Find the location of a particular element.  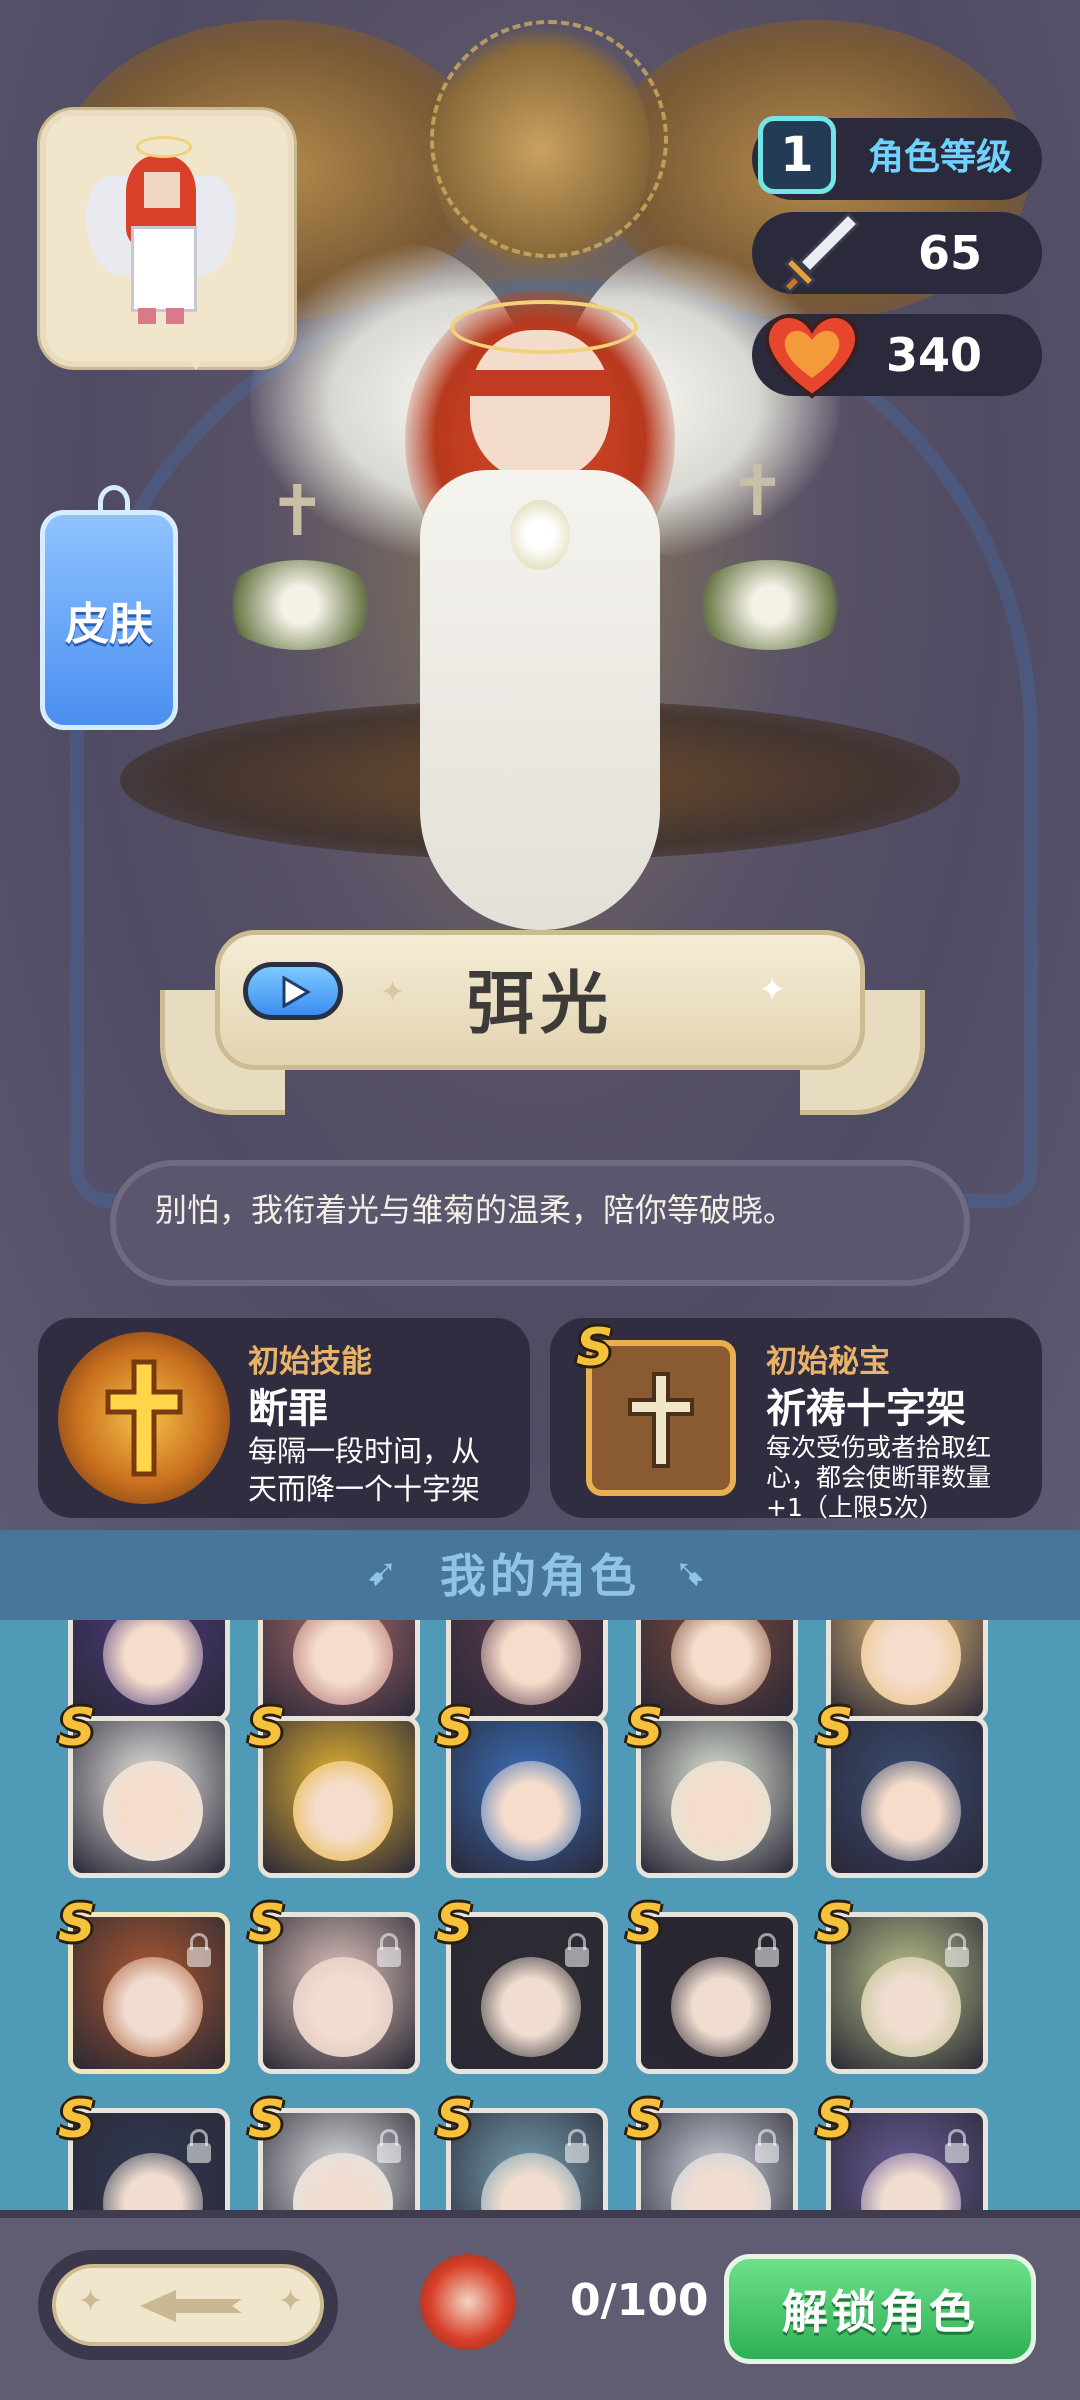

treasure-header: 初始秘宝 is located at coordinates (828, 1362).